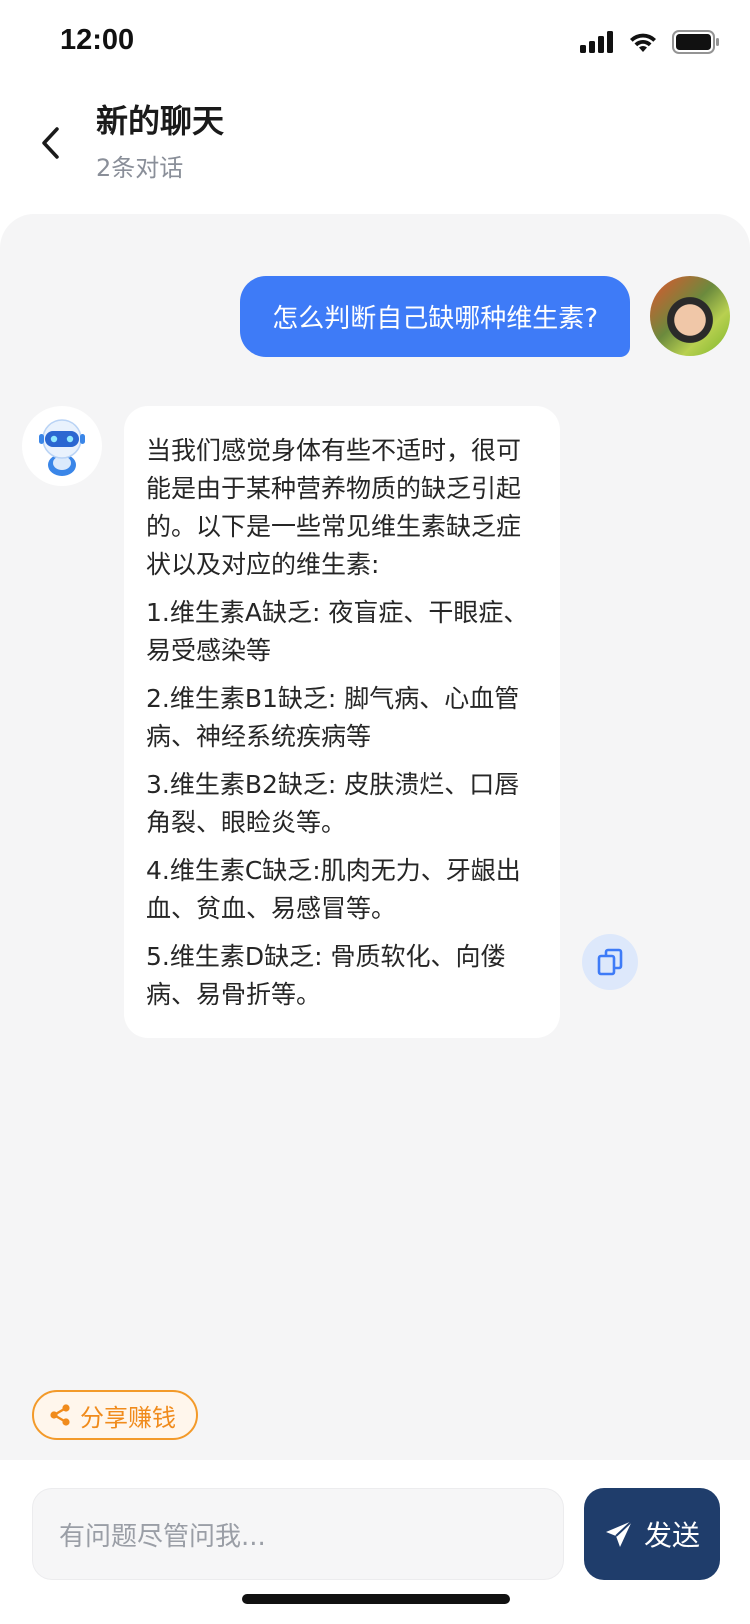 Image resolution: width=750 pixels, height=1624 pixels. I want to click on status-time: 12:00, so click(97, 40).